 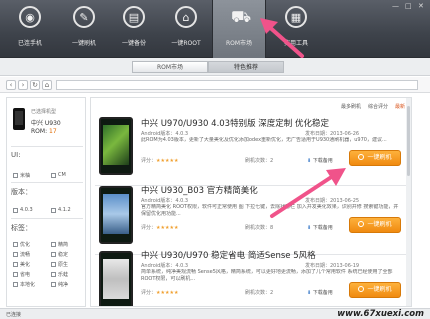 What do you see at coordinates (21, 192) in the screenshot?
I see `version-filter-title: 版本：` at bounding box center [21, 192].